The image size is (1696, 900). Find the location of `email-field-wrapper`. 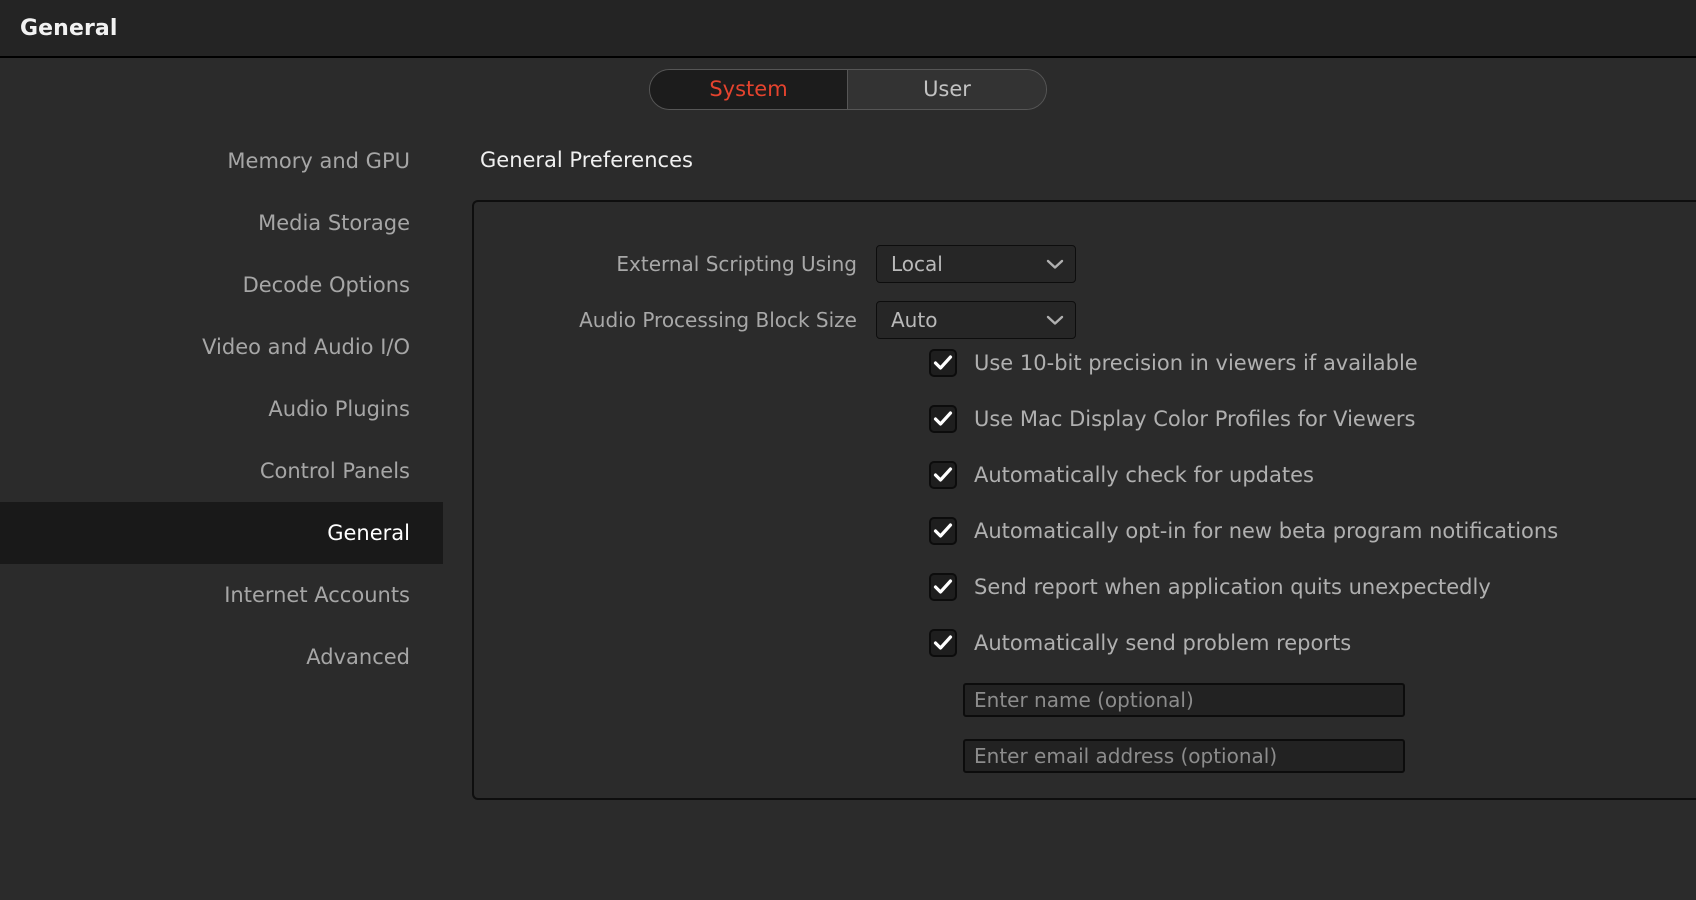

email-field-wrapper is located at coordinates (1184, 756).